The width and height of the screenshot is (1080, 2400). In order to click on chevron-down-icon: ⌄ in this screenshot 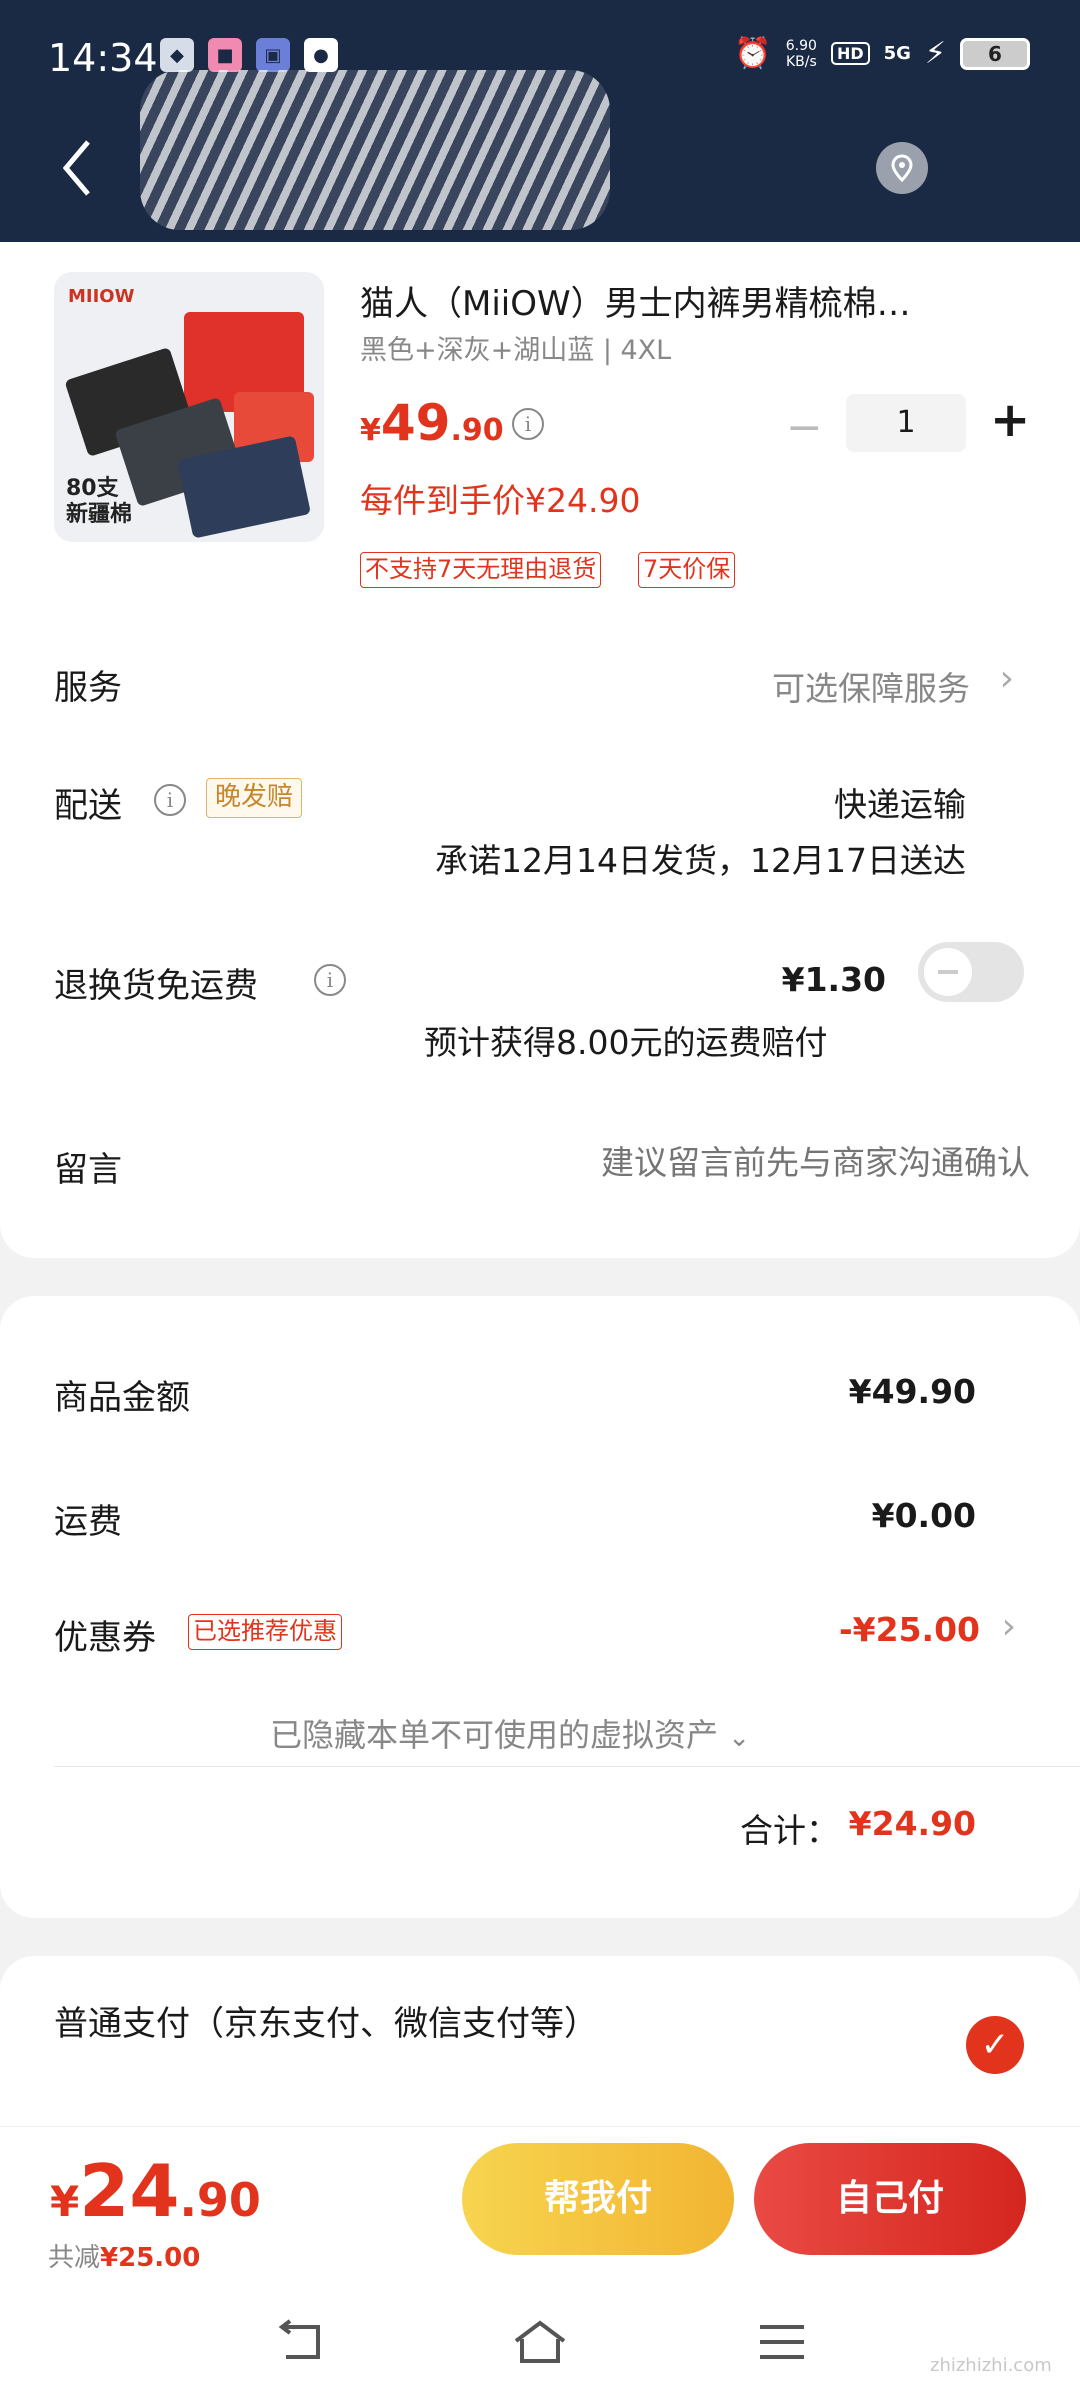, I will do `click(739, 1738)`.